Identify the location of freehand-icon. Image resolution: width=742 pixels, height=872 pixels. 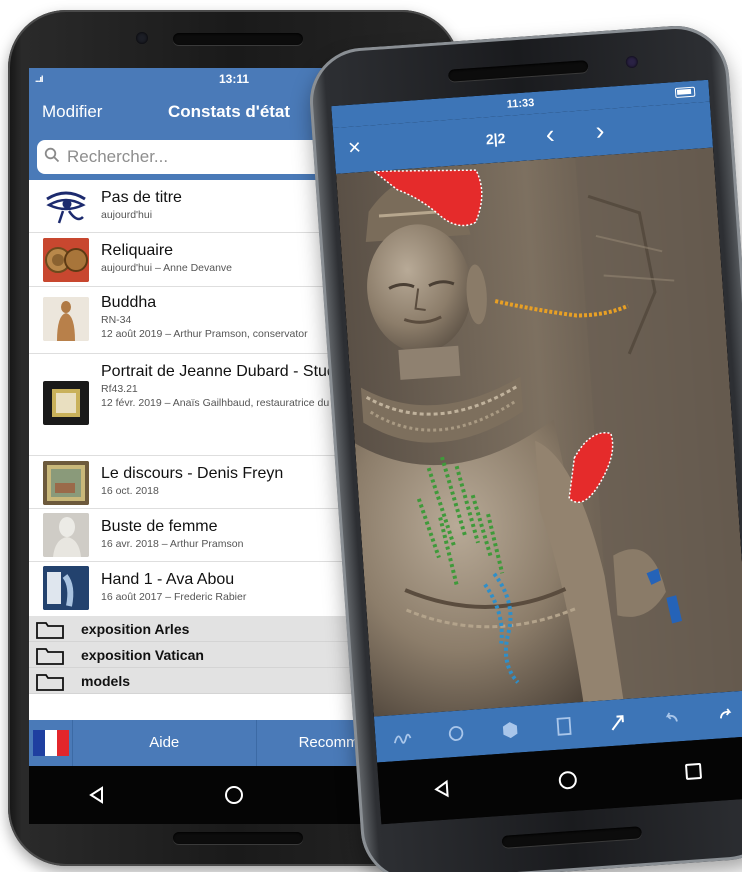
(402, 738).